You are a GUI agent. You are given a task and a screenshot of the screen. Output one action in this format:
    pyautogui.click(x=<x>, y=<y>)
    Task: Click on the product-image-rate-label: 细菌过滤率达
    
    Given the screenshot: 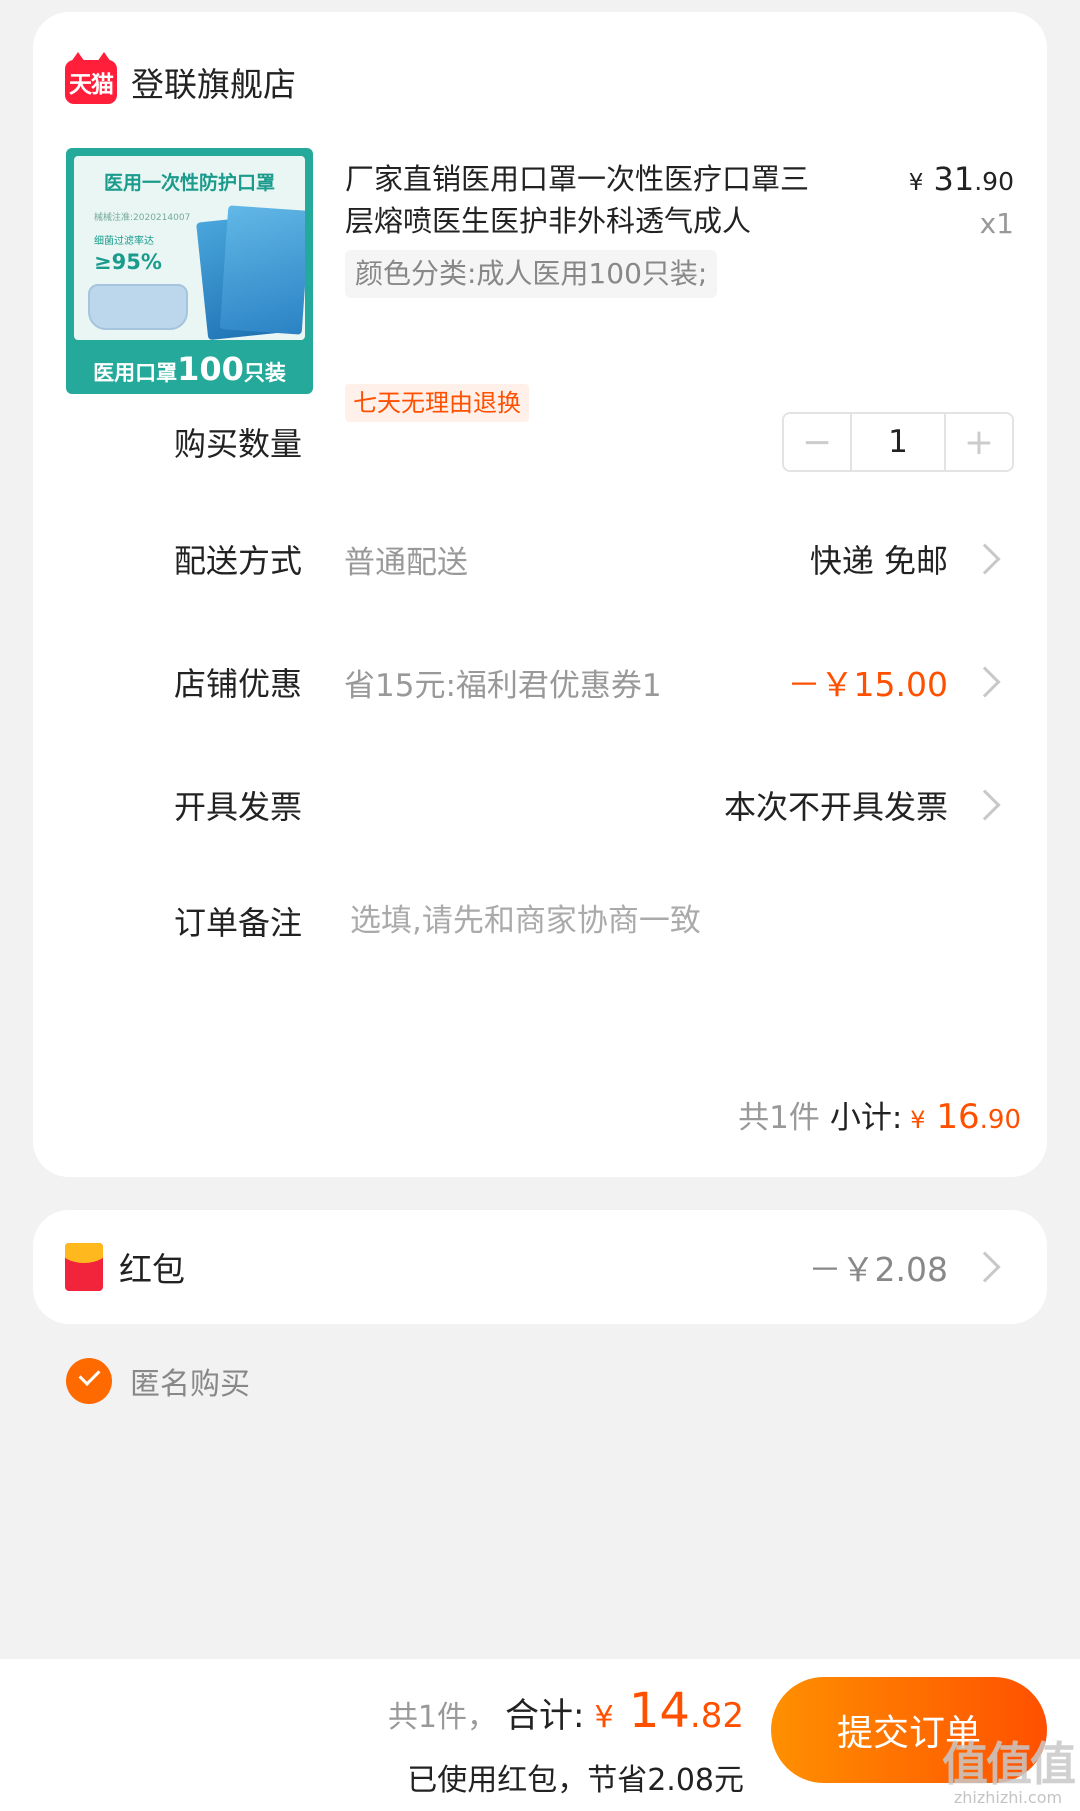 What is the action you would take?
    pyautogui.click(x=124, y=241)
    